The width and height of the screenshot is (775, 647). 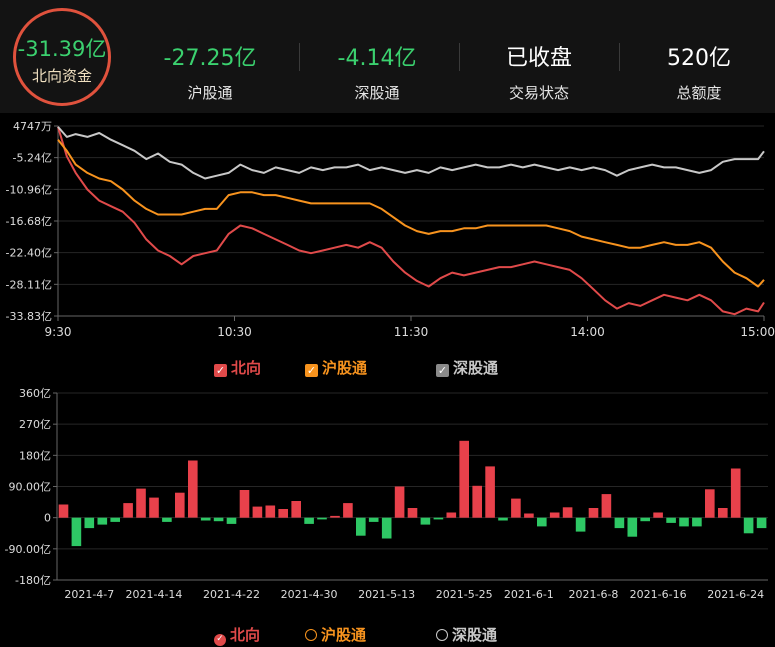 What do you see at coordinates (594, 594) in the screenshot?
I see `x-tick-label: 2021-6-8` at bounding box center [594, 594].